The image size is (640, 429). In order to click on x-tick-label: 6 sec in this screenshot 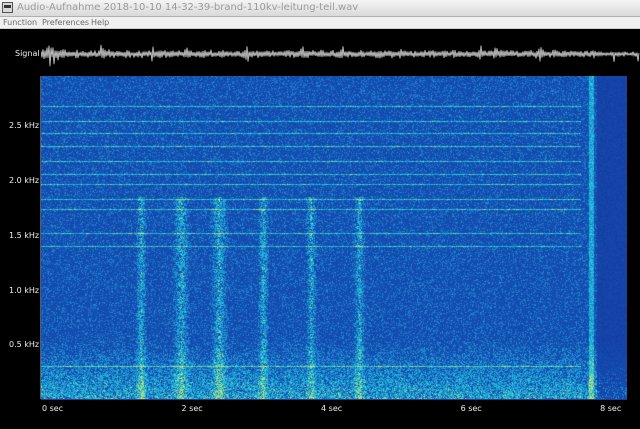, I will do `click(471, 408)`.